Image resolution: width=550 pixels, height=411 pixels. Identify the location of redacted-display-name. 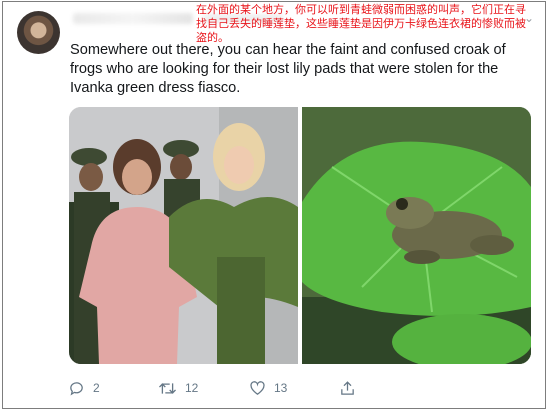
(133, 18).